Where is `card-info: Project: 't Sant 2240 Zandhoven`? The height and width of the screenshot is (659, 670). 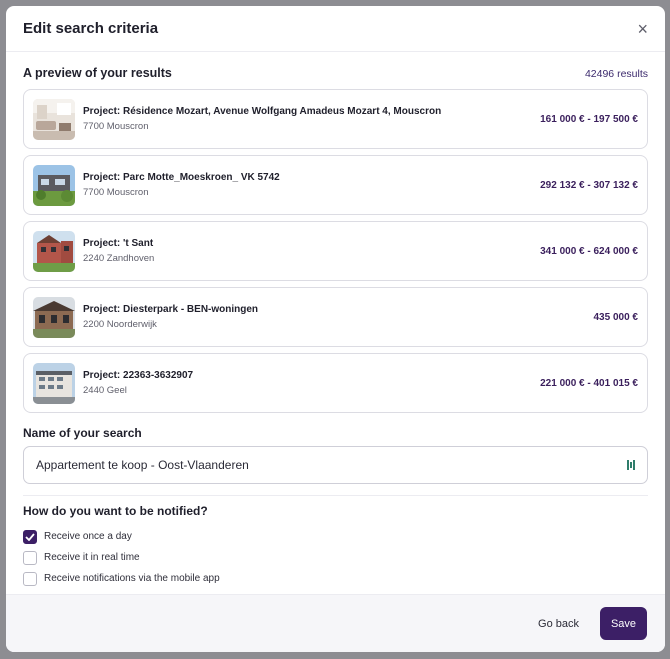
card-info: Project: 't Sant 2240 Zandhoven is located at coordinates (307, 251).